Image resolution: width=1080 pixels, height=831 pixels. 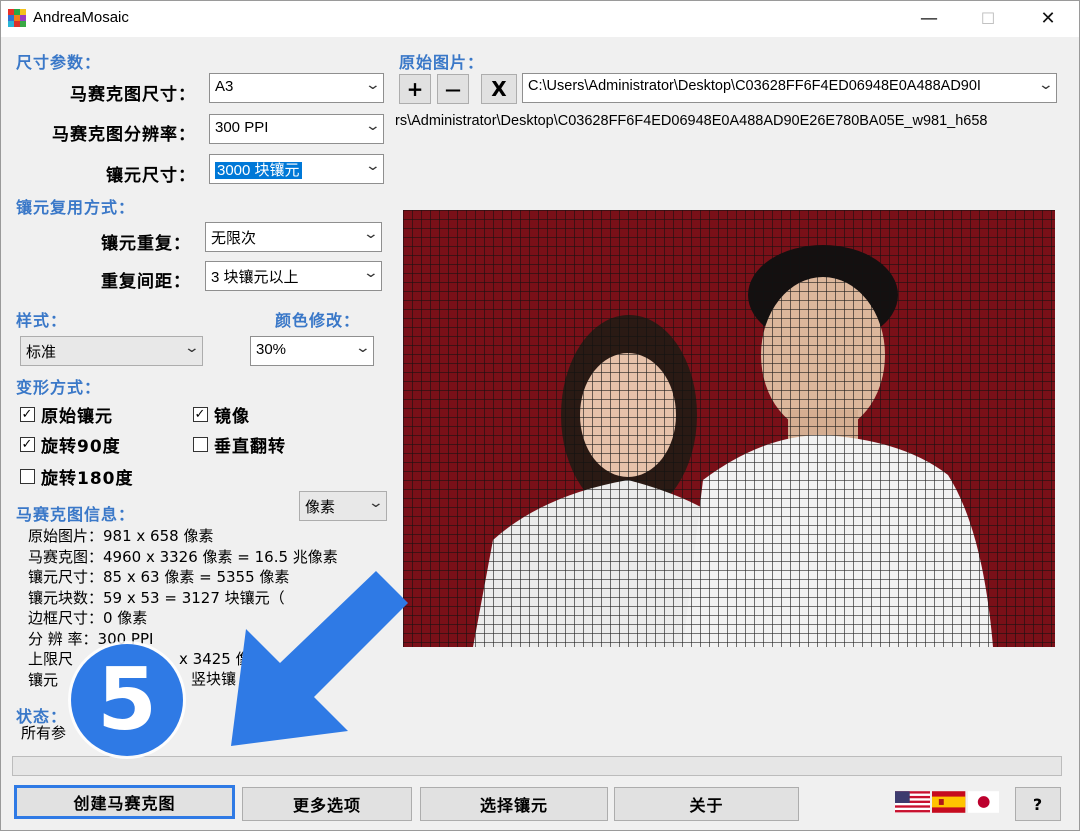 What do you see at coordinates (319, 658) in the screenshot?
I see `arrow-down-left-icon` at bounding box center [319, 658].